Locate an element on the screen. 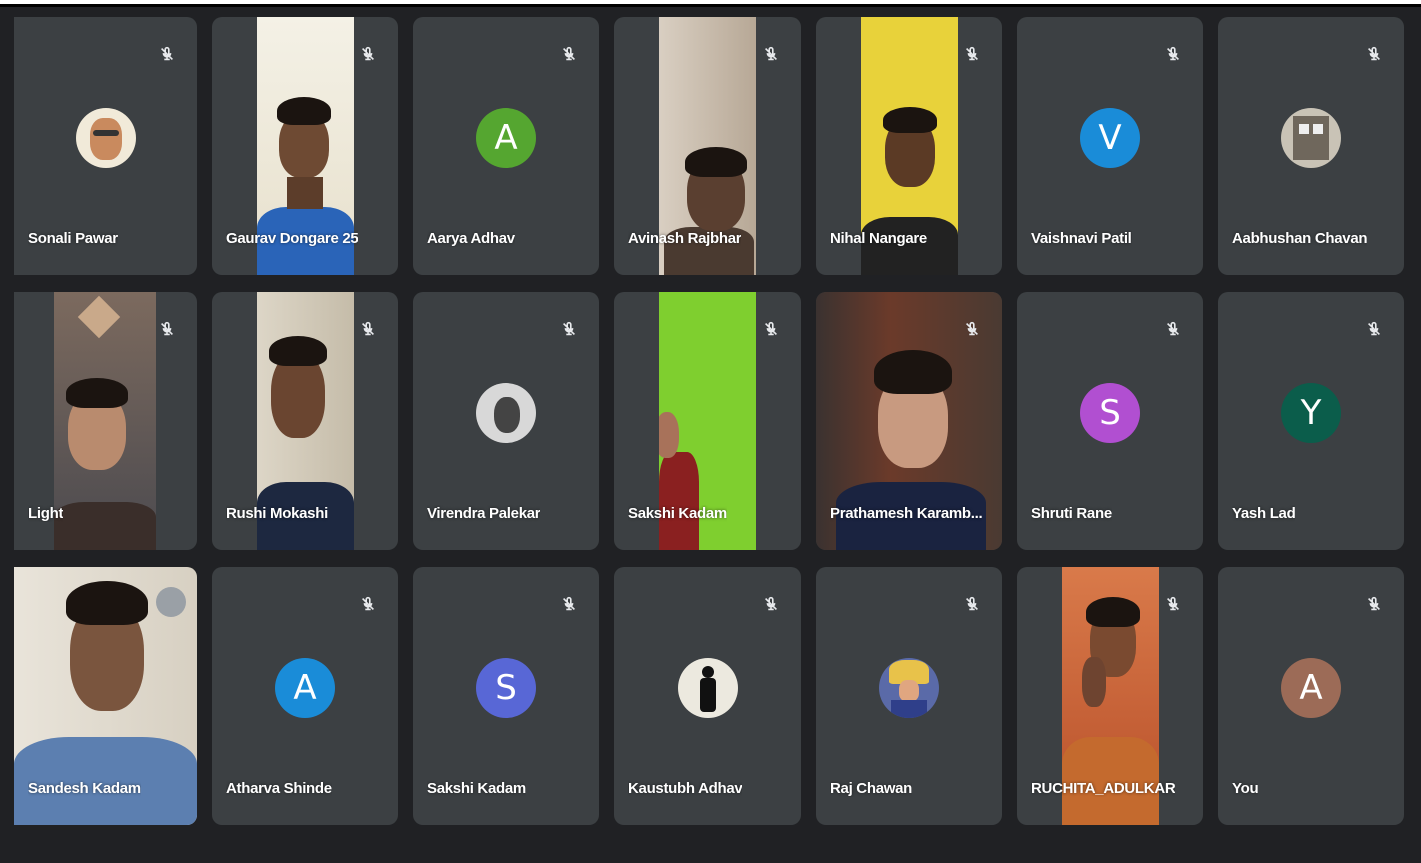 This screenshot has height=863, width=1421. participant-name: Gaurav Dongare 25 is located at coordinates (292, 238).